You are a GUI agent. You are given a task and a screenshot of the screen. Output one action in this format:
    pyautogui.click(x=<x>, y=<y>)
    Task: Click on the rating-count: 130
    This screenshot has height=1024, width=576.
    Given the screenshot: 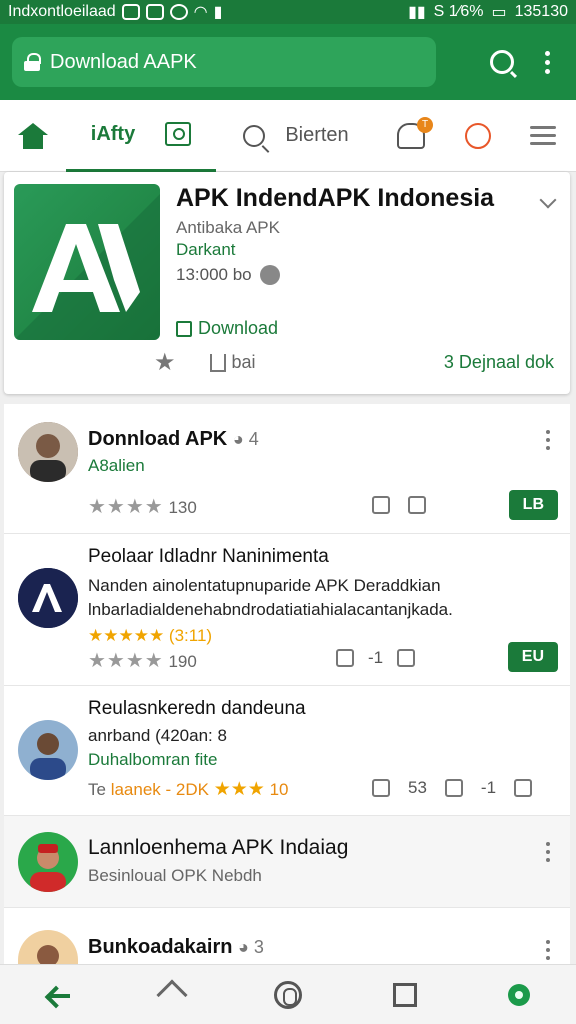 What is the action you would take?
    pyautogui.click(x=182, y=507)
    